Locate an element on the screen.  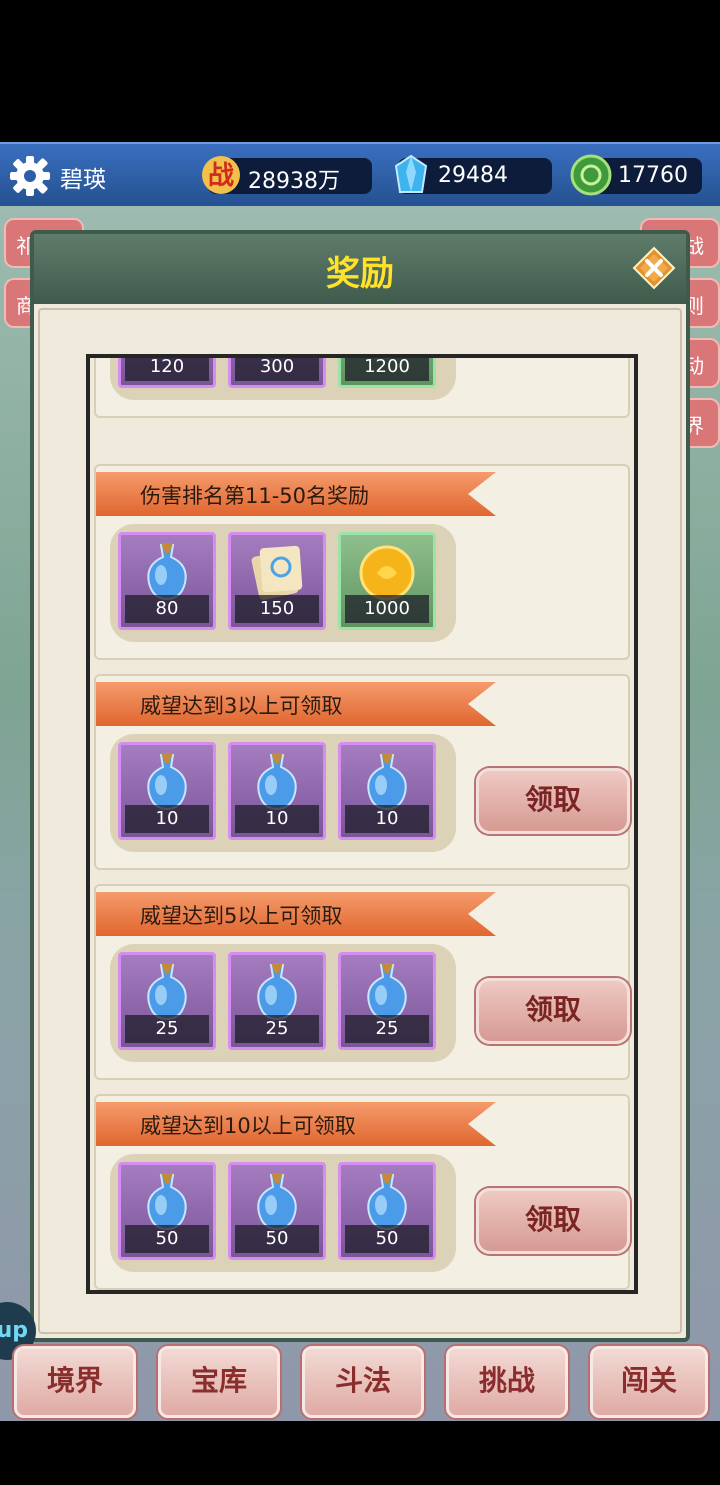
nav-doufa-button: 斗法 is located at coordinates (363, 1382).